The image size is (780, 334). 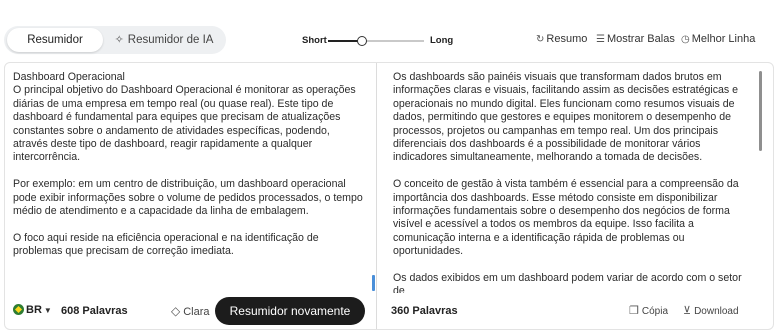 I want to click on mode-tabs: Resumidor ✧ Resumidor de IA, so click(x=115, y=40).